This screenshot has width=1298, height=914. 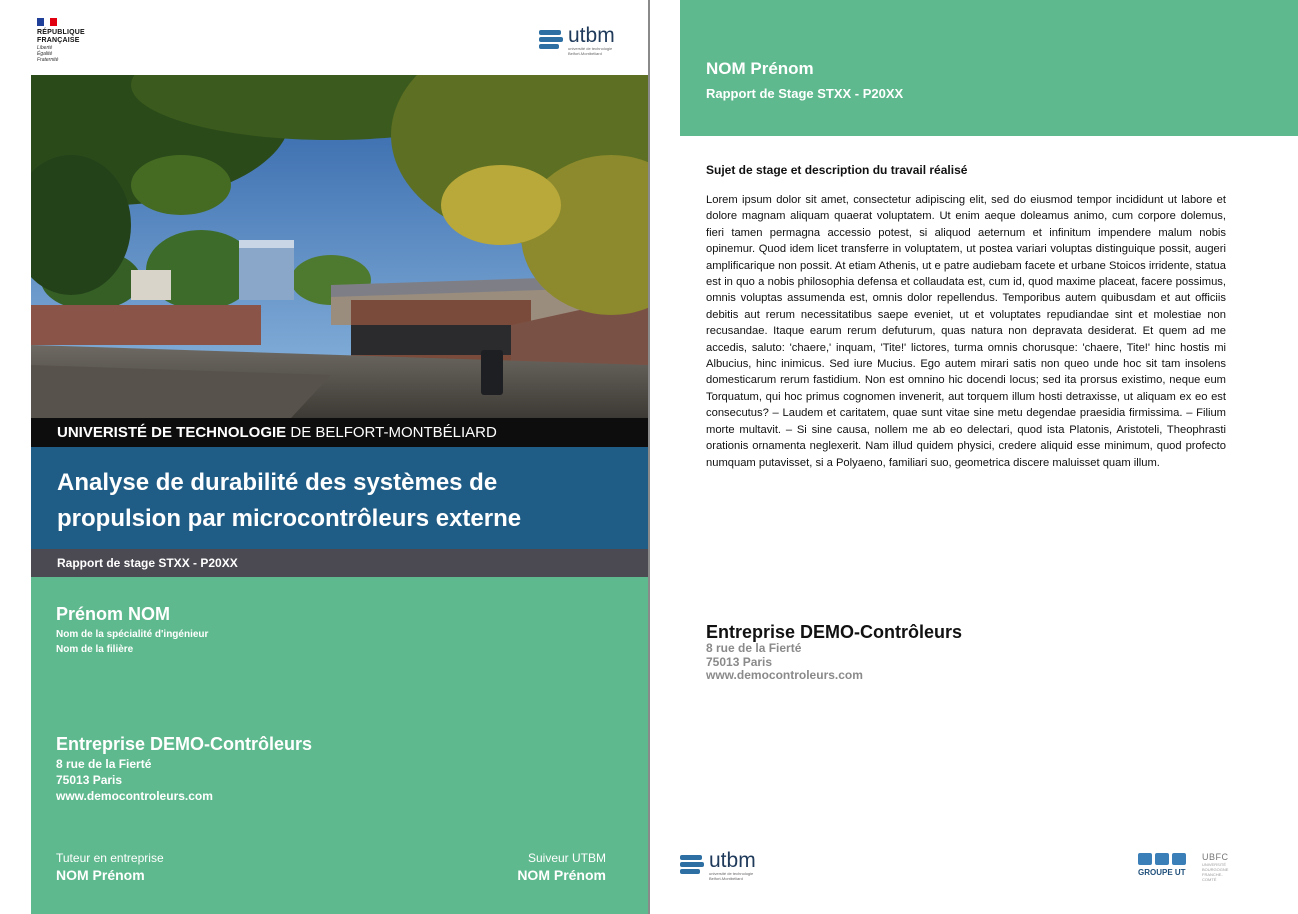 What do you see at coordinates (1168, 859) in the screenshot?
I see `groupe-ut-mark-icon` at bounding box center [1168, 859].